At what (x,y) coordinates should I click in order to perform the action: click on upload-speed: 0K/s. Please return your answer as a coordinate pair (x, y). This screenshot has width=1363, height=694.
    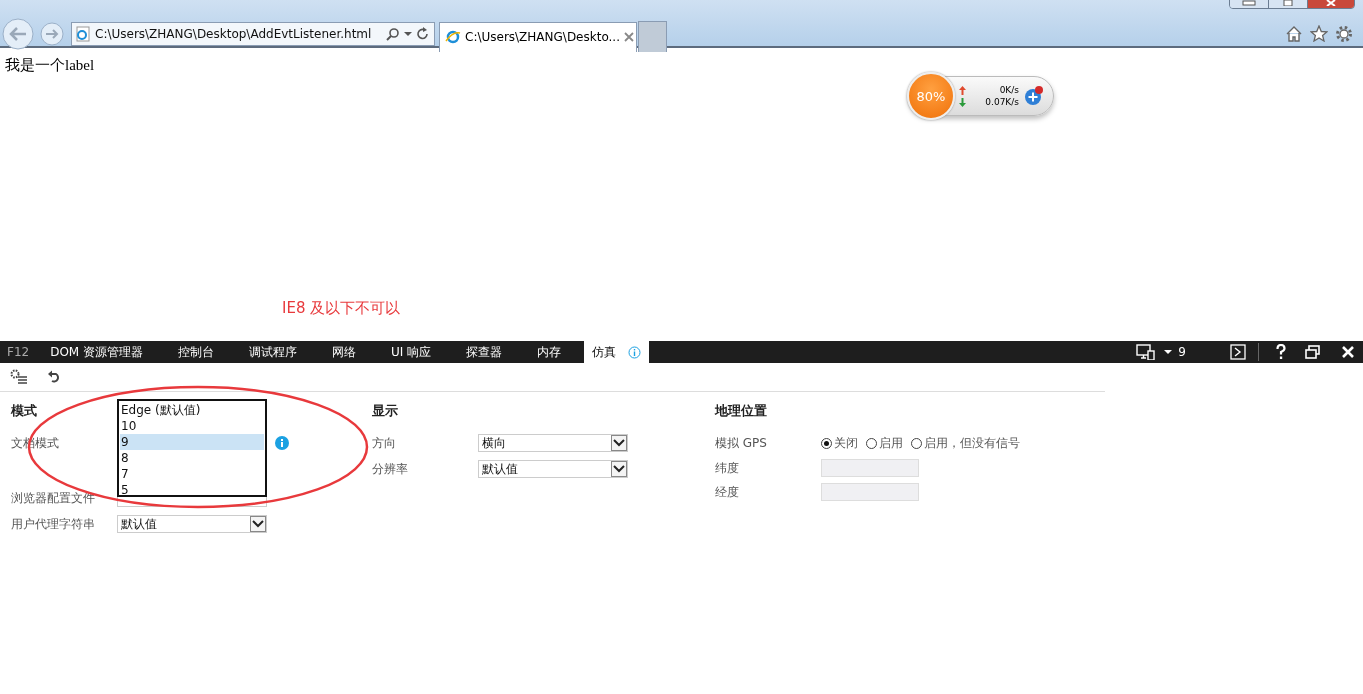
    Looking at the image, I should click on (1009, 90).